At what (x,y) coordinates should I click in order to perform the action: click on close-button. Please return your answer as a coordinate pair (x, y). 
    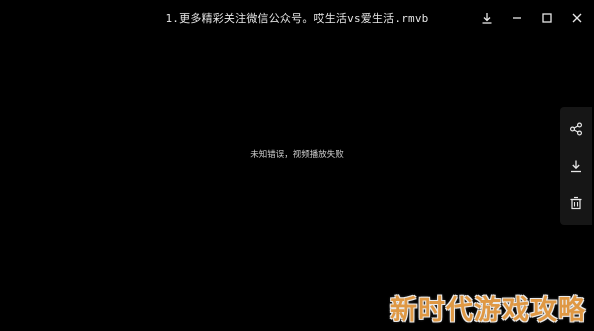
    Looking at the image, I should click on (577, 18).